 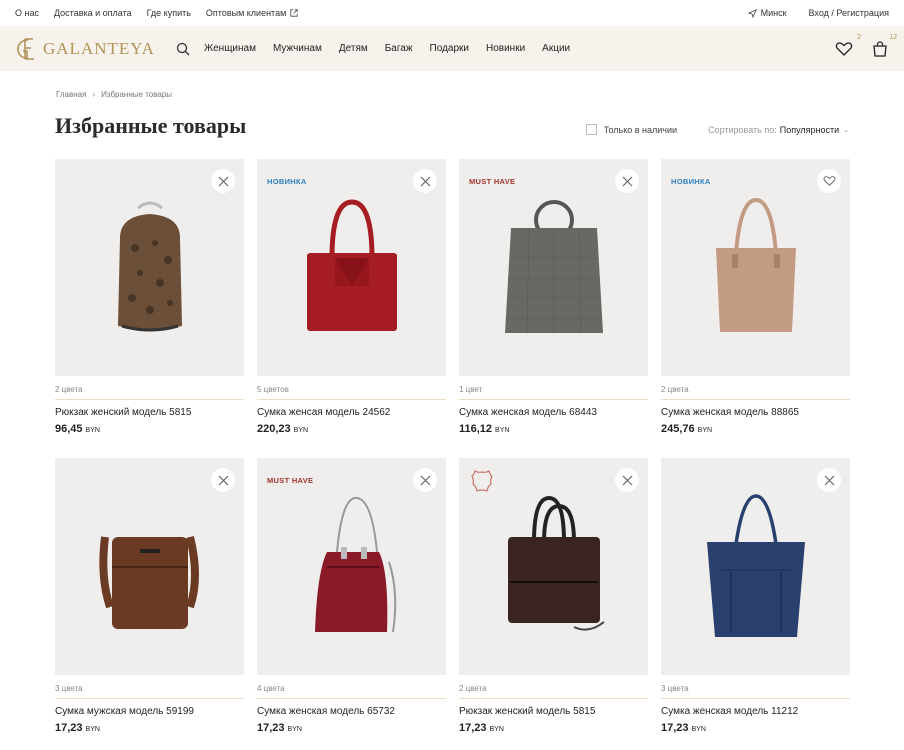 What do you see at coordinates (553, 429) in the screenshot?
I see `product-price: 116,12 BYN` at bounding box center [553, 429].